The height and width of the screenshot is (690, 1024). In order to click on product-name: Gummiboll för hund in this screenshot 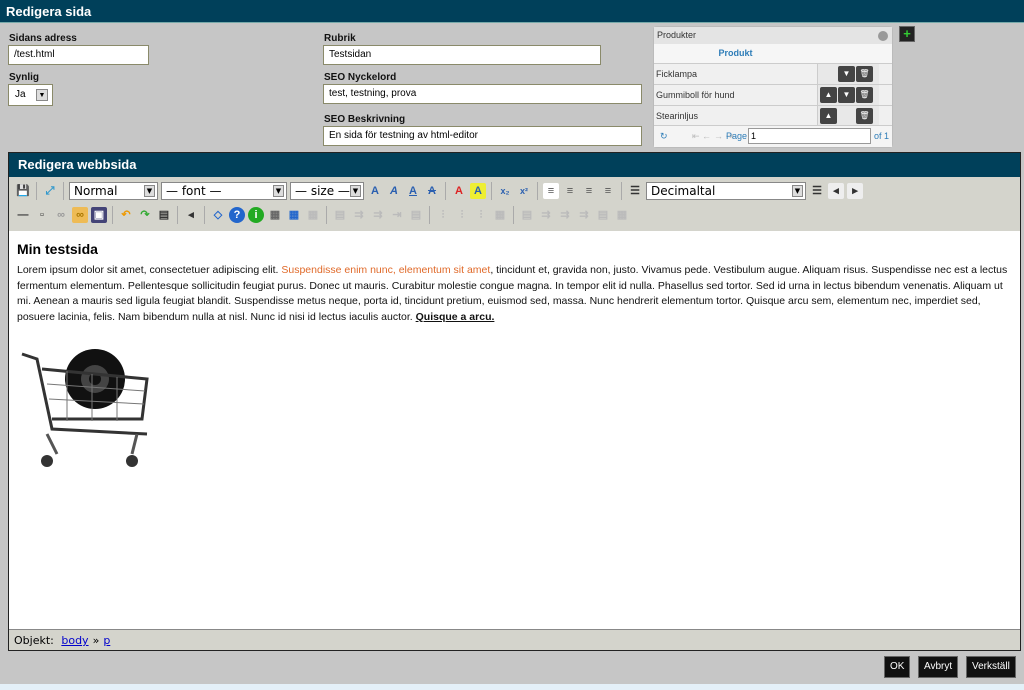, I will do `click(695, 95)`.